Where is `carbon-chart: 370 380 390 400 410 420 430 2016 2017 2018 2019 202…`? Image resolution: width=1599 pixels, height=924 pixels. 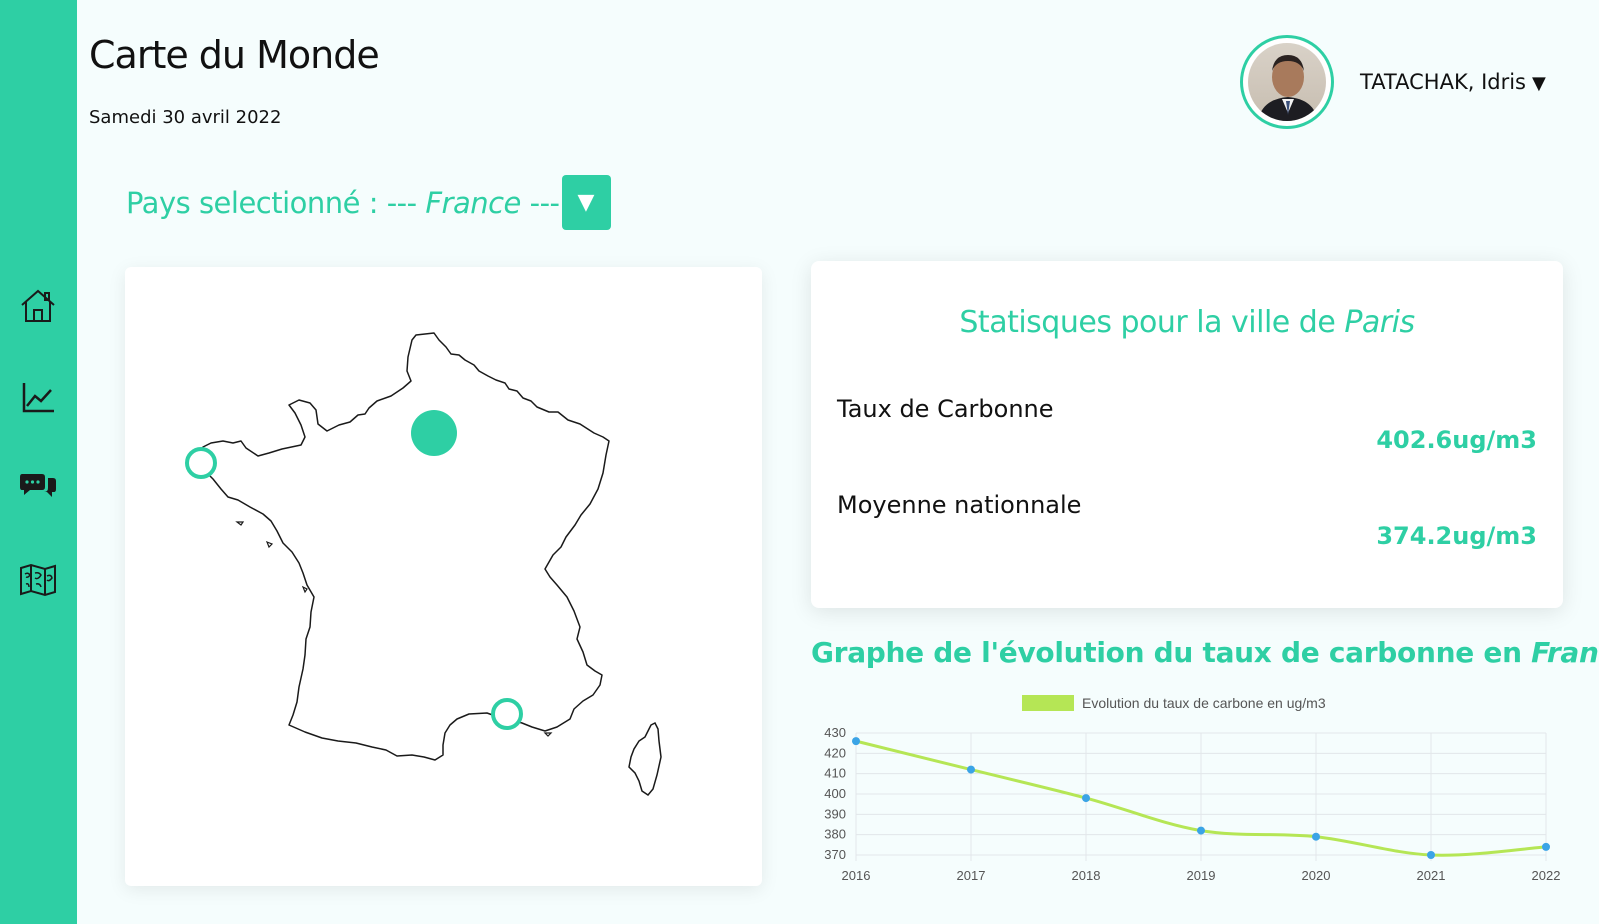
carbon-chart: 370 380 390 400 410 420 430 2016 2017 2018 2019 202… is located at coordinates (1191, 799).